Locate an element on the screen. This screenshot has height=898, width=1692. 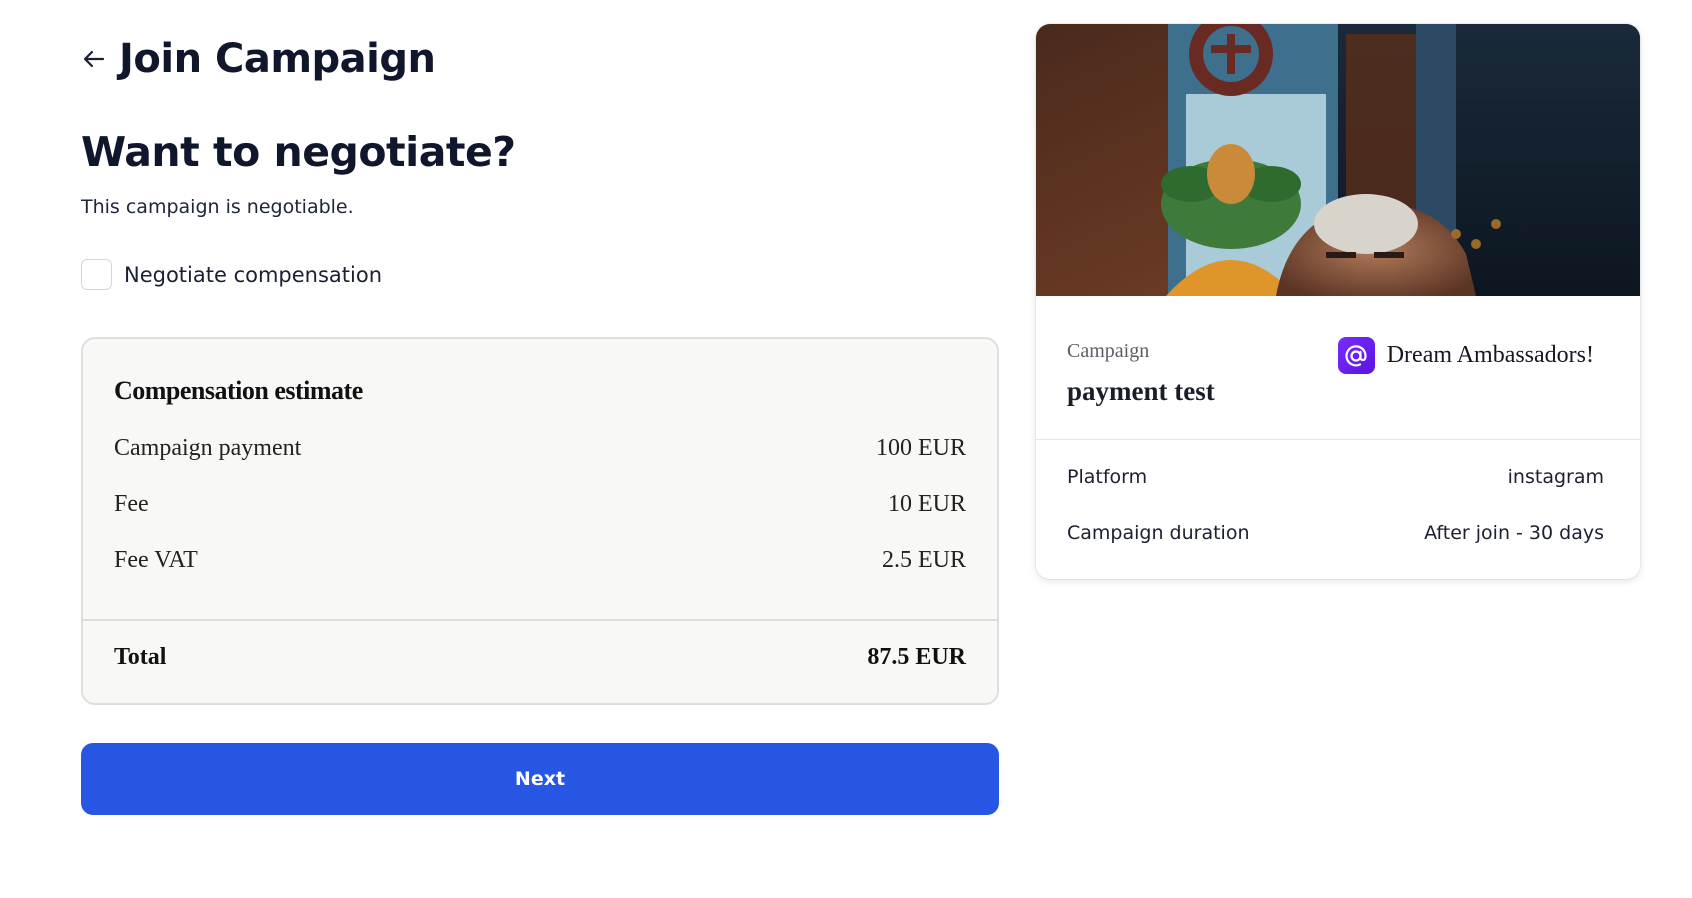
at-sign-icon is located at coordinates (1356, 355).